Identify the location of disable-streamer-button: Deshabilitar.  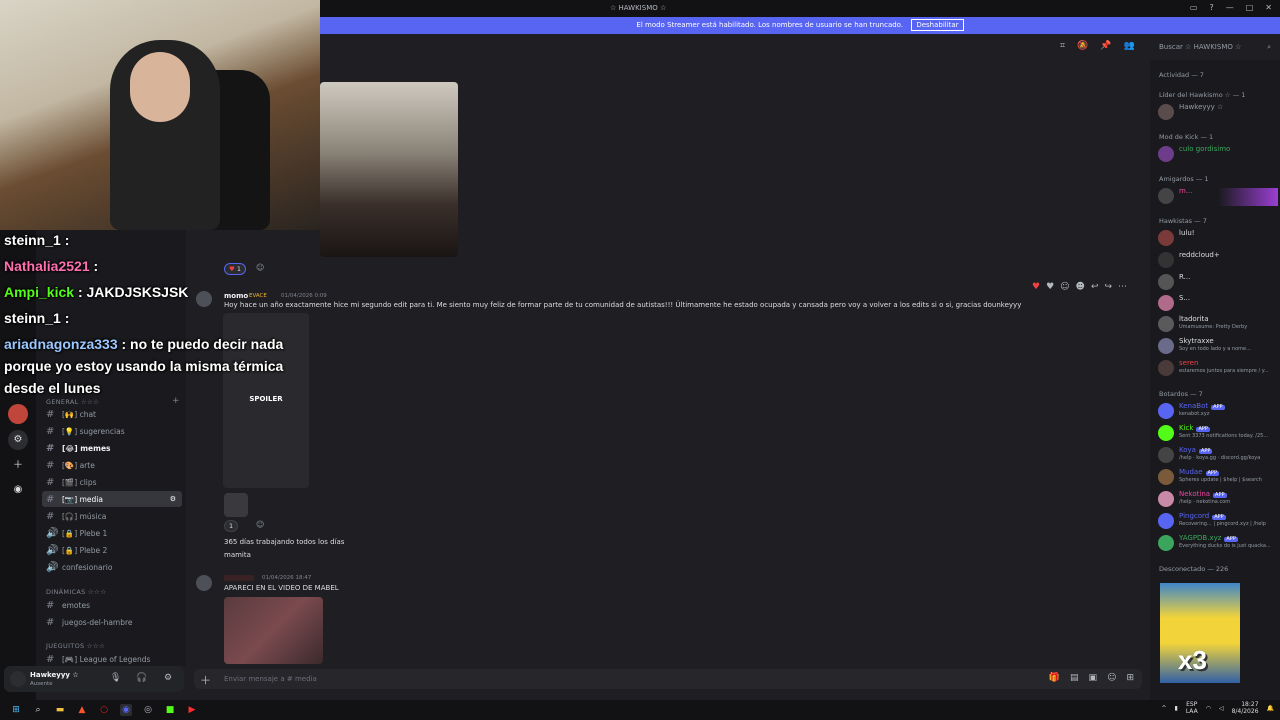
(937, 25).